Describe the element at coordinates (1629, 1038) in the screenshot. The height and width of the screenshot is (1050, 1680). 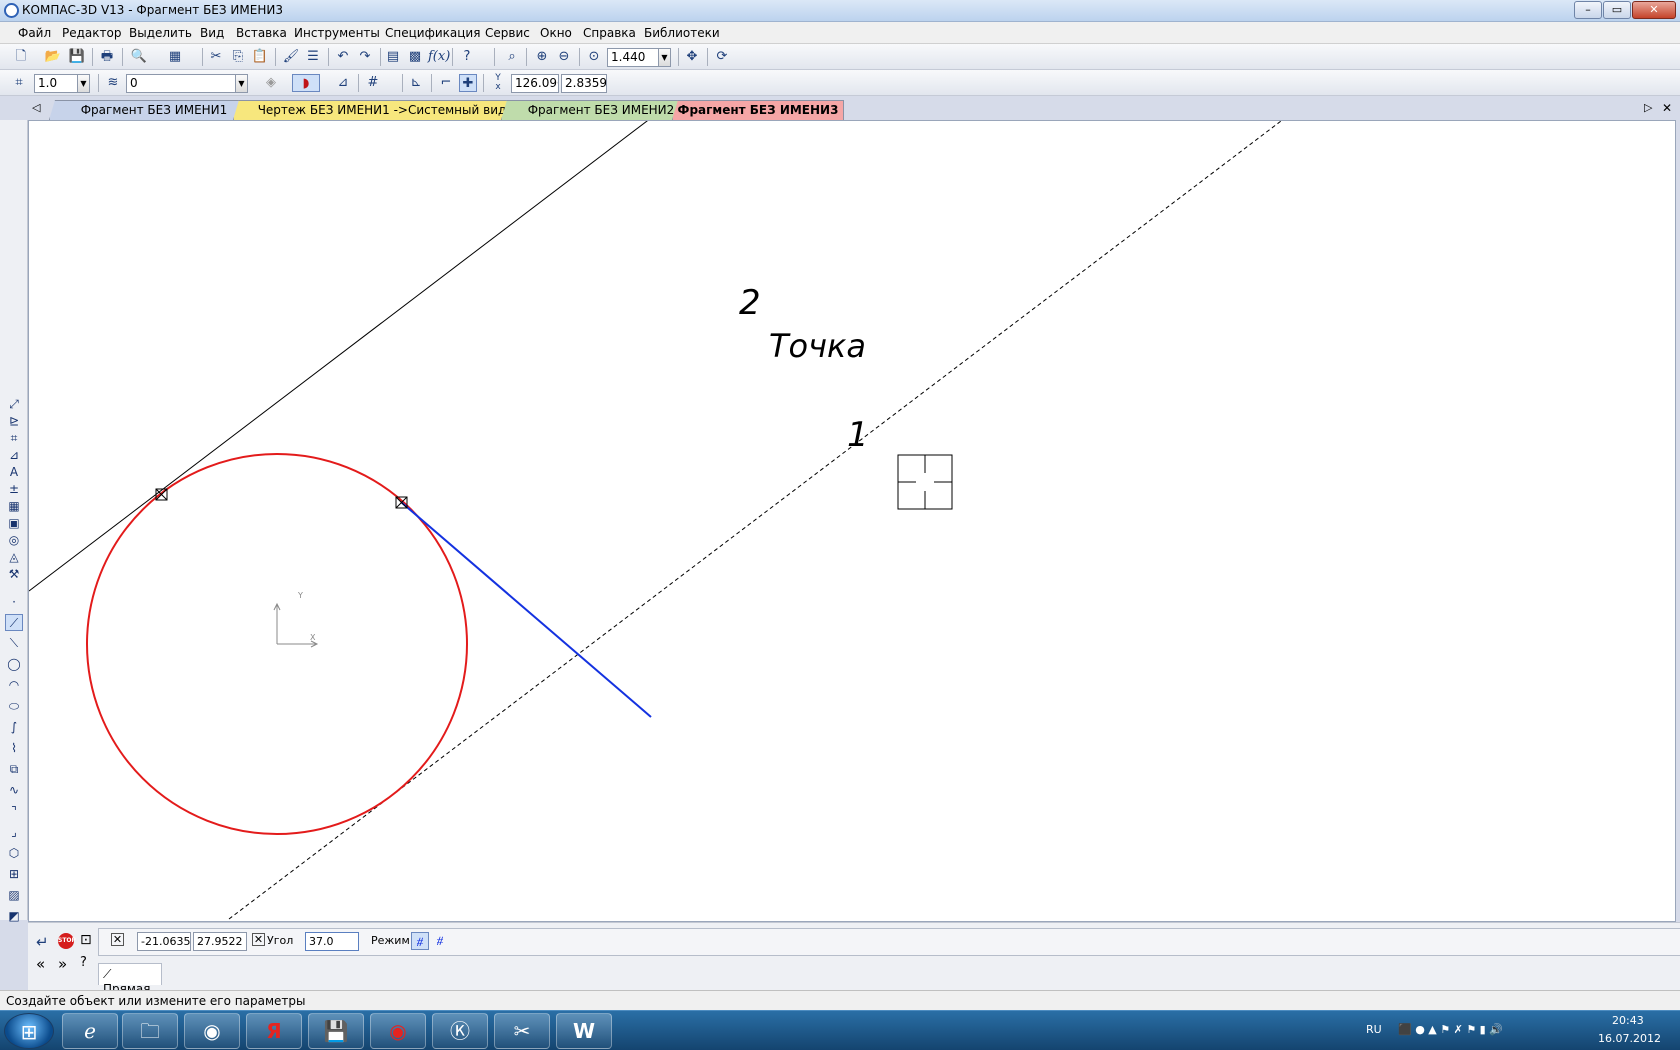
I see `clock-date: 16.07.2012` at that location.